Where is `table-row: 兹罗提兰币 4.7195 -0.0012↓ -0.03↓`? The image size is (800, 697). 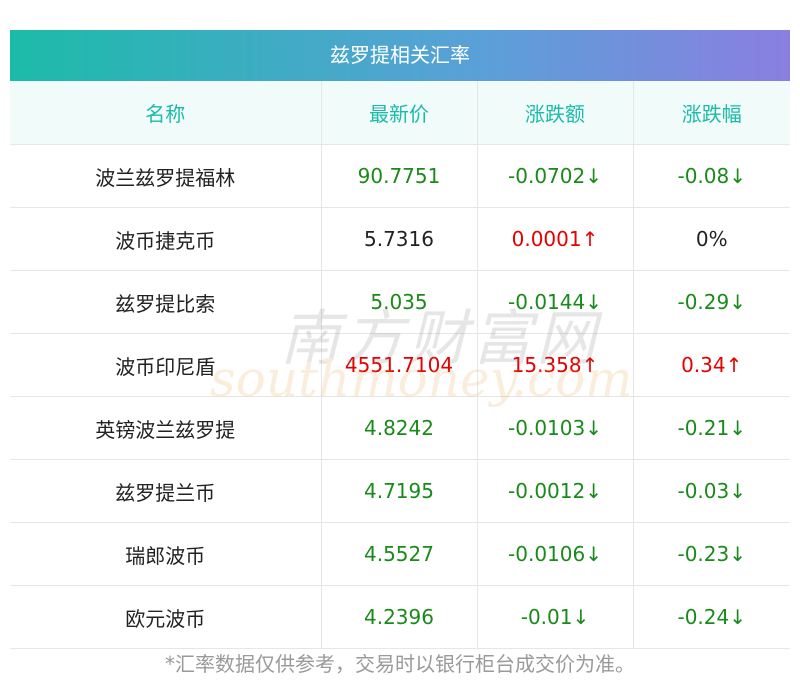
table-row: 兹罗提兰币 4.7195 -0.0012↓ -0.03↓ is located at coordinates (400, 491).